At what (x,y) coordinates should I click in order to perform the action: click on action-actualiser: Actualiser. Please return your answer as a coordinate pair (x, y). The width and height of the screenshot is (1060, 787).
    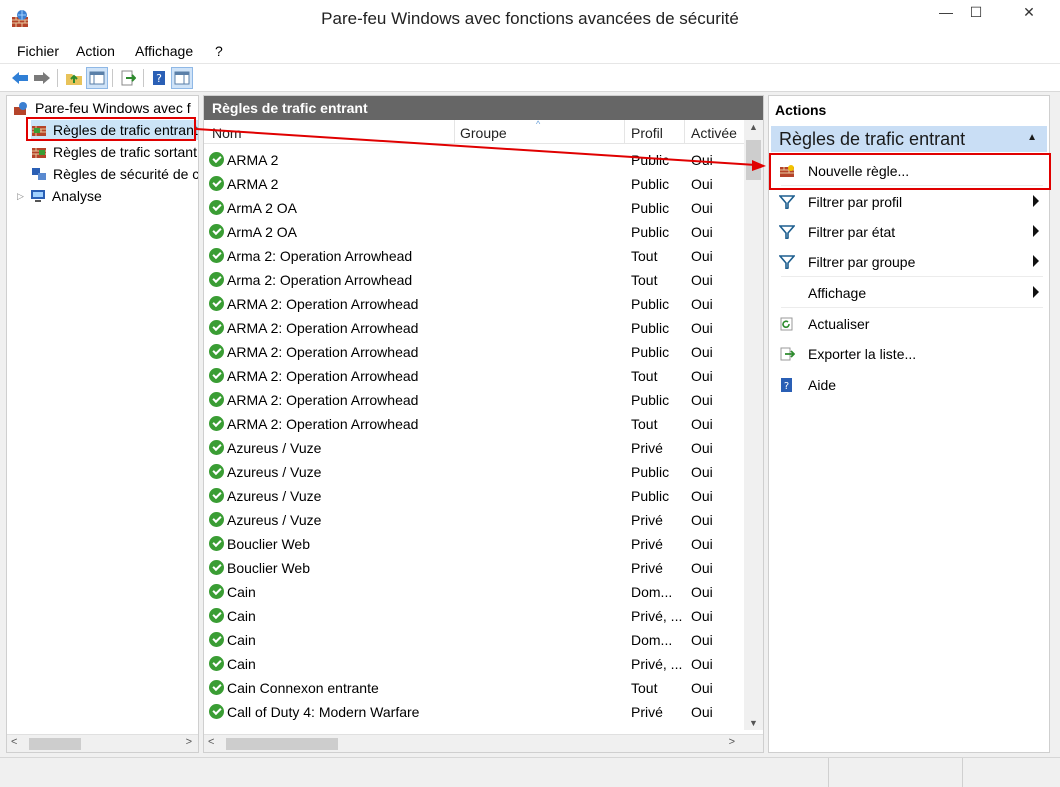
    Looking at the image, I should click on (909, 324).